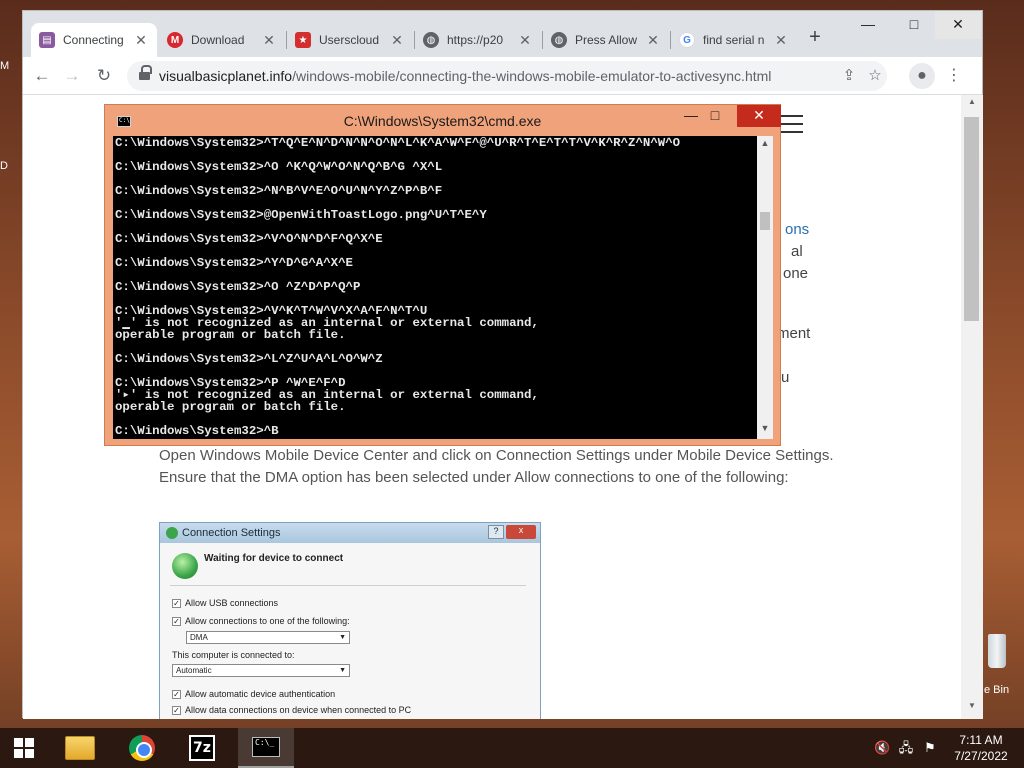 The width and height of the screenshot is (1024, 768). I want to click on clock-date: 7/27/2022, so click(981, 756).